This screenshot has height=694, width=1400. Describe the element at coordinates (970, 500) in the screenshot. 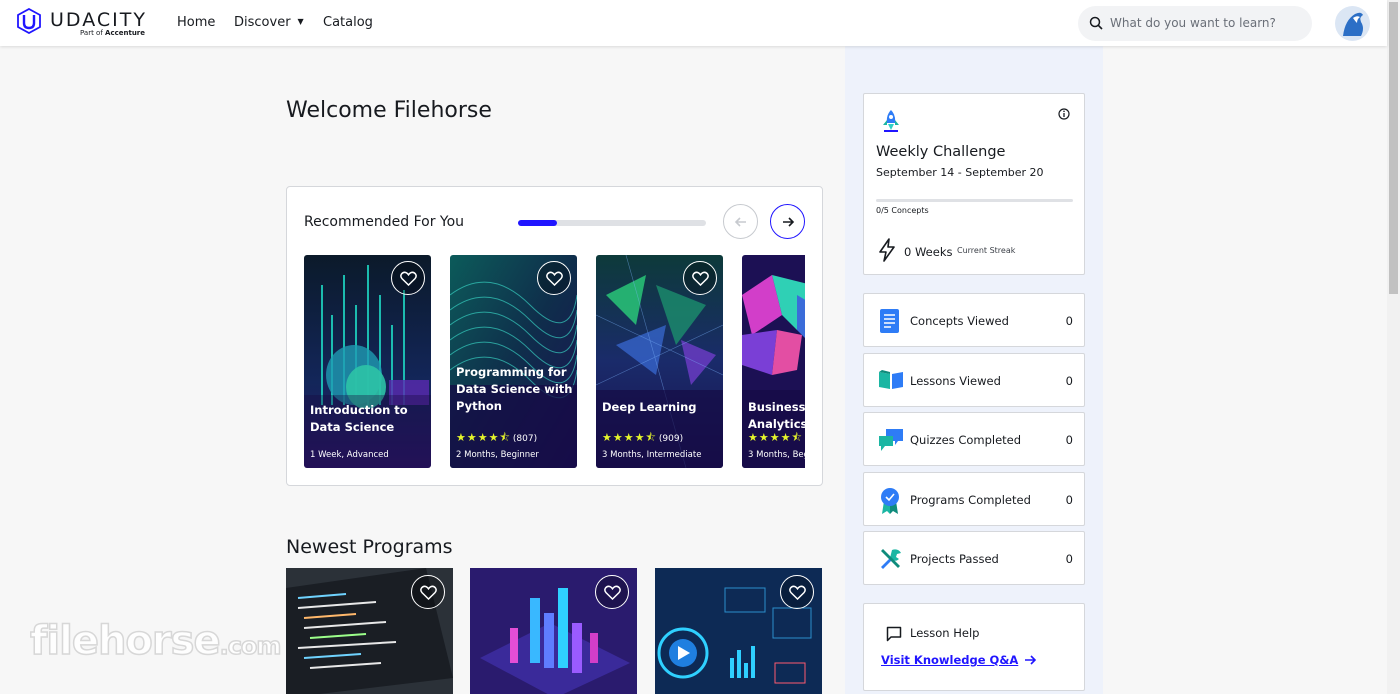

I see `stat-label: Programs Completed` at that location.